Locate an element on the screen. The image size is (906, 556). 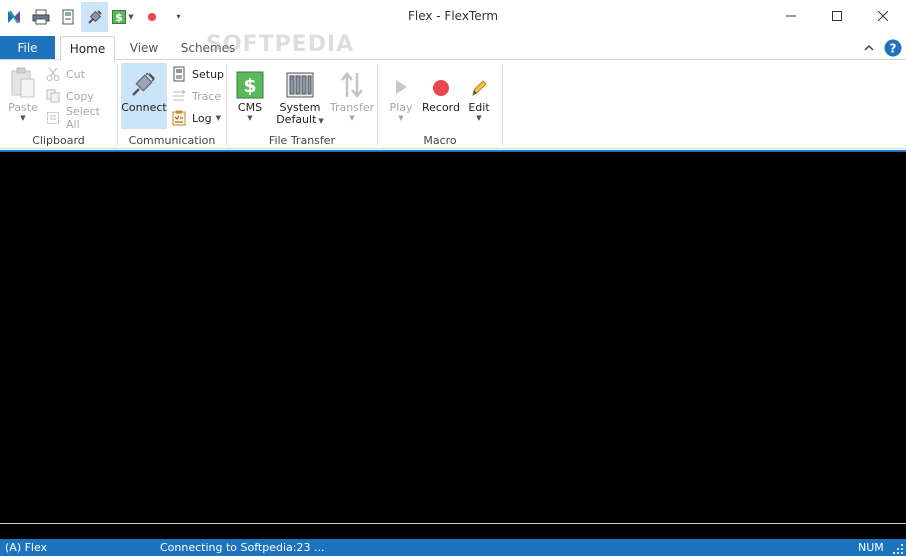
select-all-icon is located at coordinates (52, 118).